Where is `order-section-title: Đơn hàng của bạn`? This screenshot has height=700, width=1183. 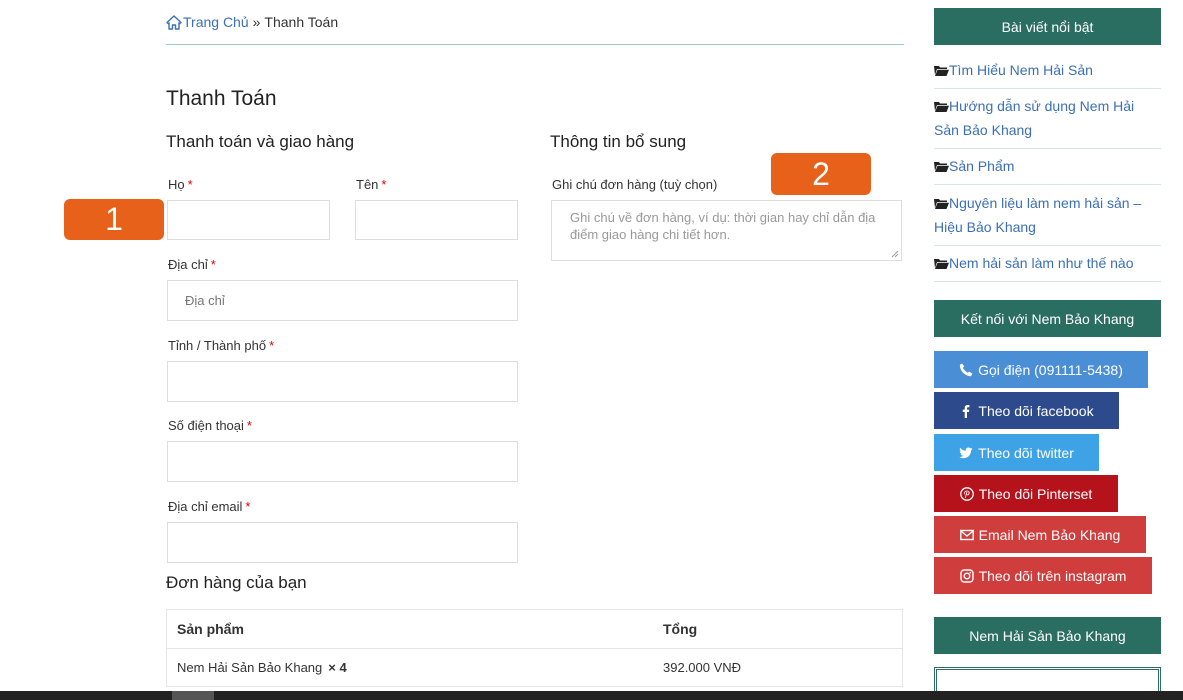
order-section-title: Đơn hàng của bạn is located at coordinates (236, 582).